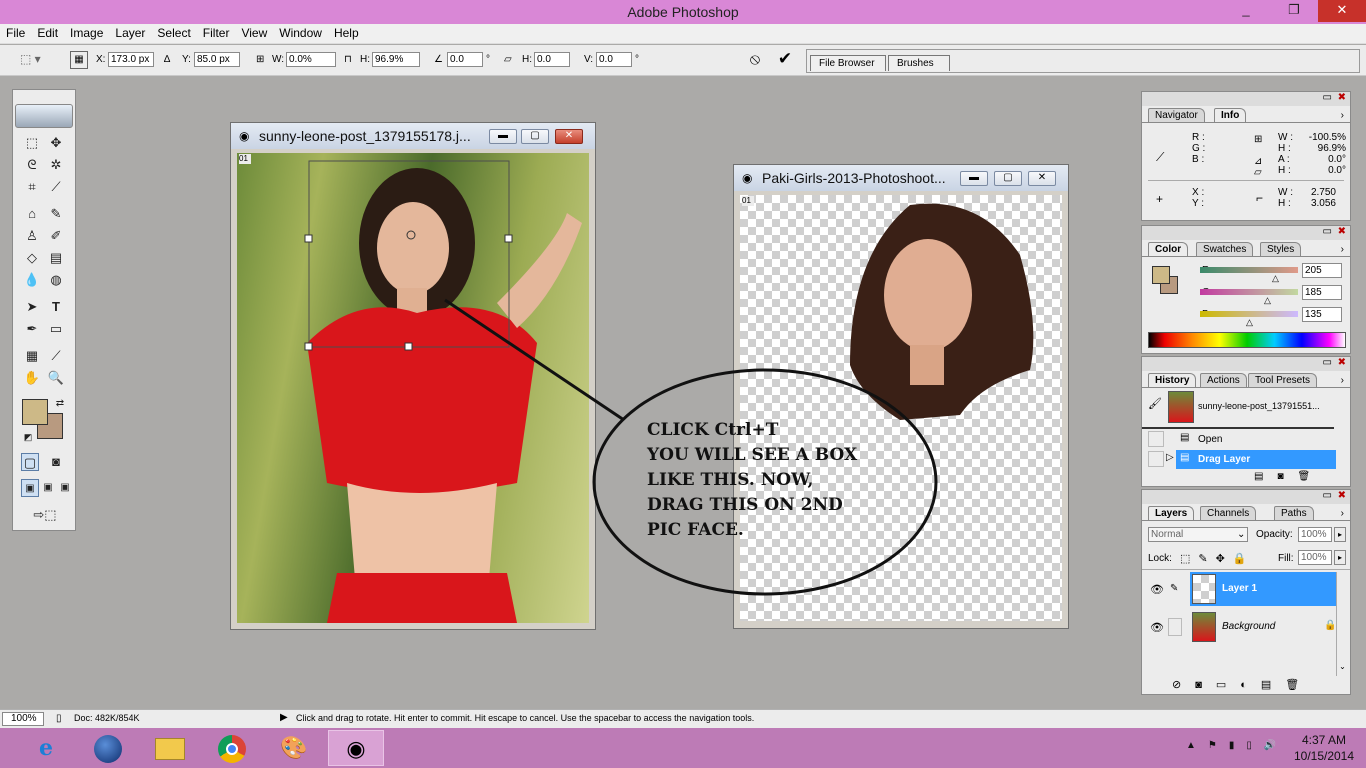 The width and height of the screenshot is (1366, 768). Describe the element at coordinates (1204, 627) in the screenshot. I see `background-thumbnail` at that location.